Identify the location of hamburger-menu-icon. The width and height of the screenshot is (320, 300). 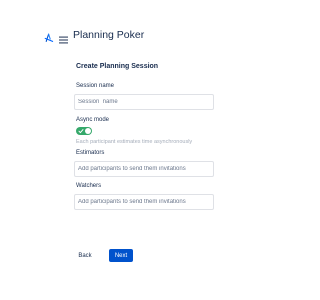
(63, 37).